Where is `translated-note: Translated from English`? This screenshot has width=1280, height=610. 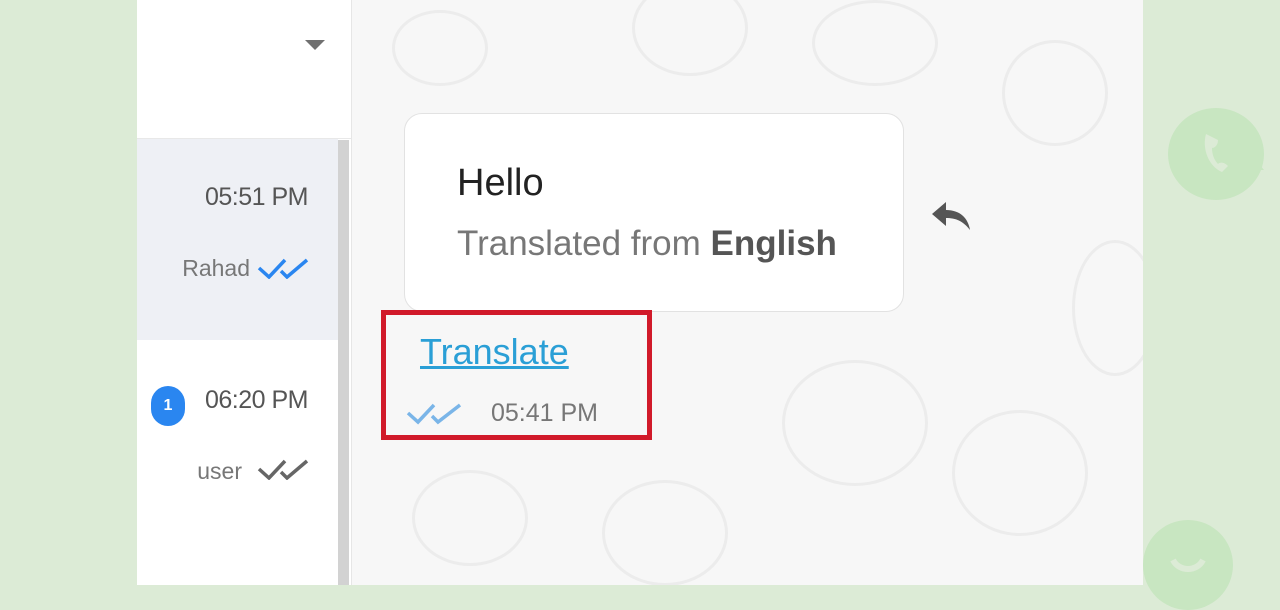
translated-note: Translated from English is located at coordinates (647, 243).